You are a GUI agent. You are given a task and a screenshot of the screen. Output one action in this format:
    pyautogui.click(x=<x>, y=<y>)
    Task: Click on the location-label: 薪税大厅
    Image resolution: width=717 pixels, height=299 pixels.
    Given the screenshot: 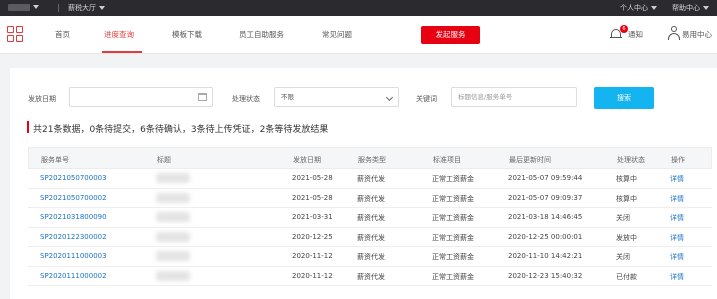 What is the action you would take?
    pyautogui.click(x=82, y=8)
    